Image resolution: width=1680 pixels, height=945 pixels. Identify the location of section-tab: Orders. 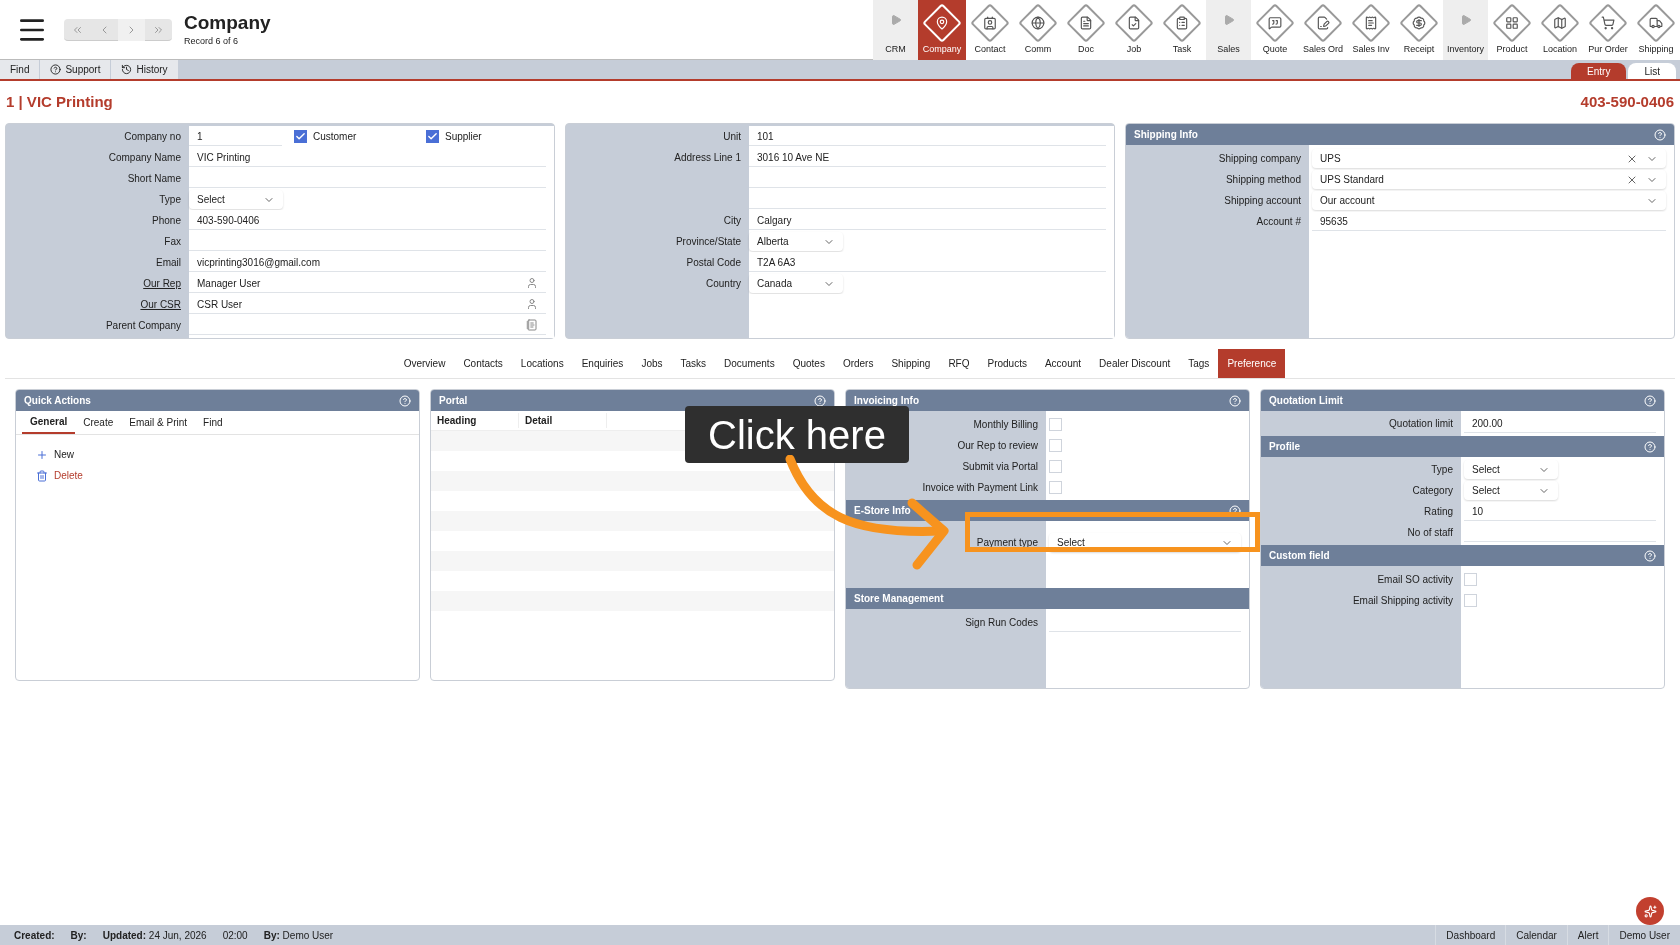
(858, 363).